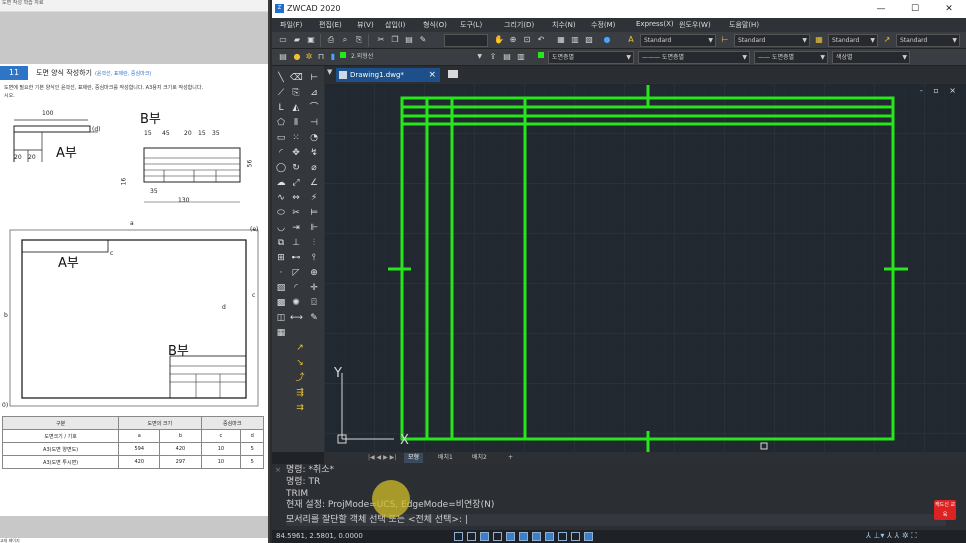 This screenshot has width=966, height=543. Describe the element at coordinates (314, 108) in the screenshot. I see `dim-arc-icon: ⌒` at that location.